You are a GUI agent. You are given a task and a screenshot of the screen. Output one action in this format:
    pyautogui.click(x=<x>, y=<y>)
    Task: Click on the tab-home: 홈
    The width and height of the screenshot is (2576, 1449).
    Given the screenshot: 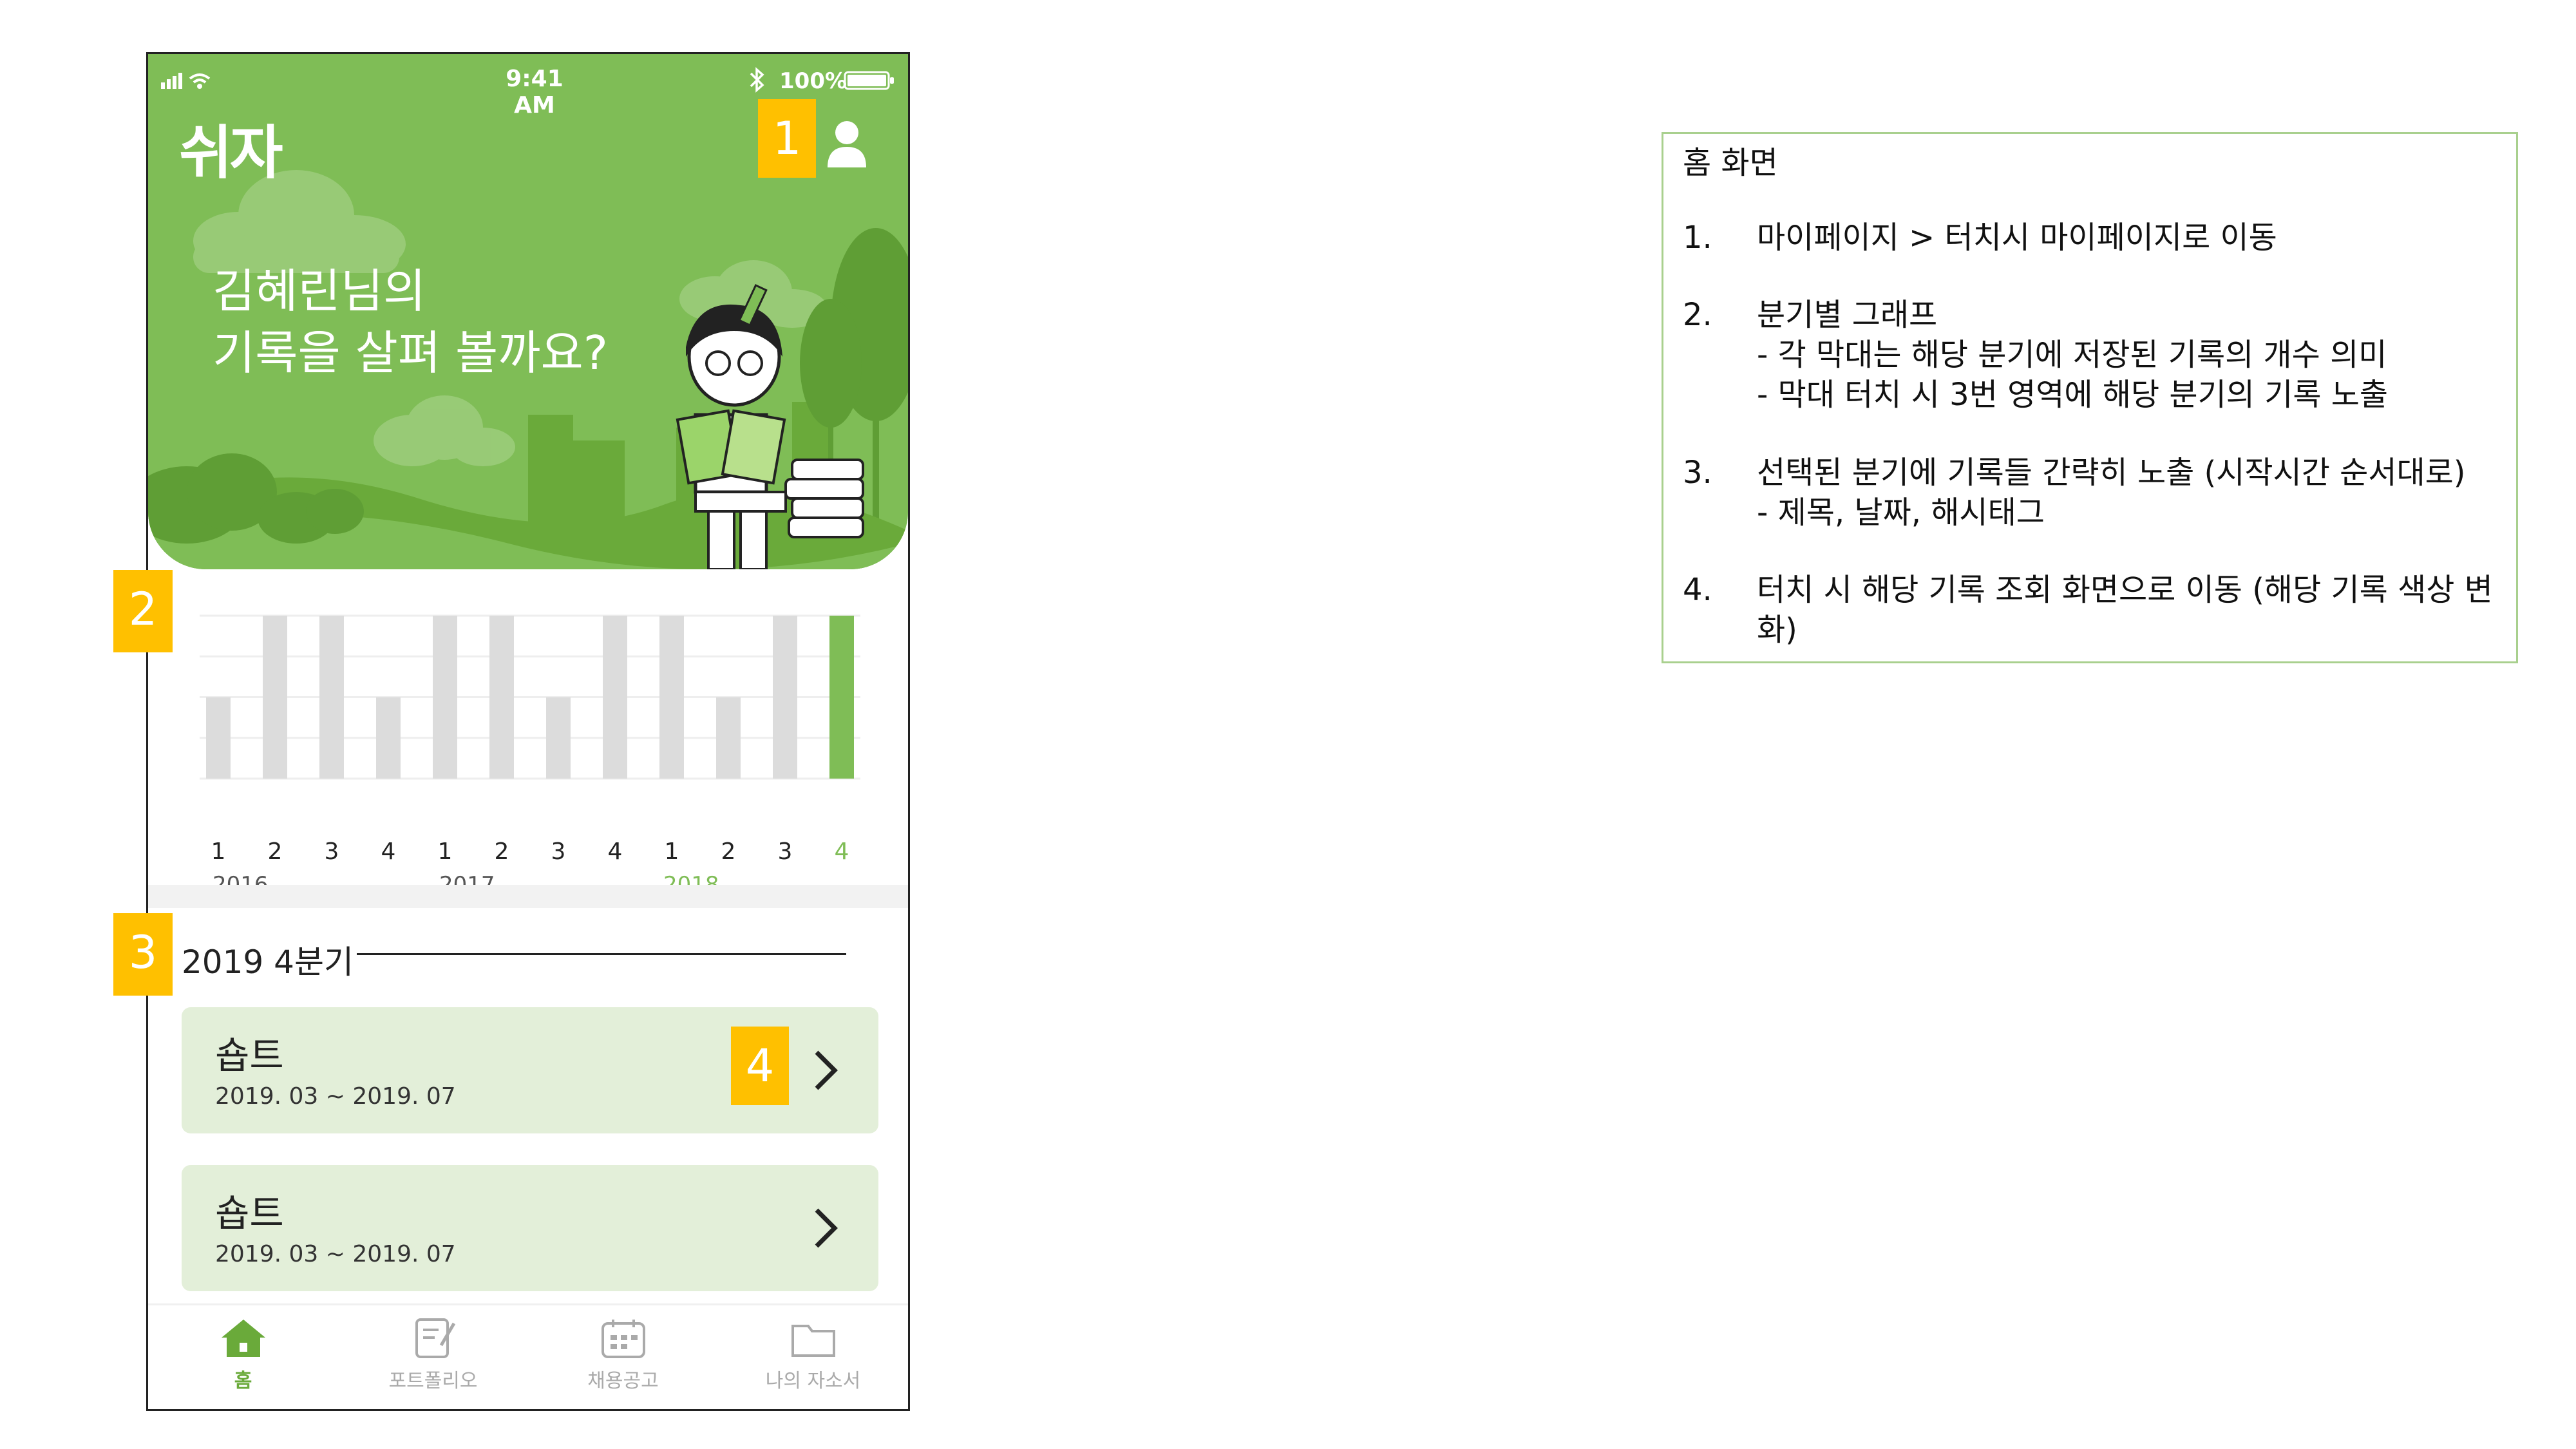 What is the action you would take?
    pyautogui.click(x=243, y=1363)
    